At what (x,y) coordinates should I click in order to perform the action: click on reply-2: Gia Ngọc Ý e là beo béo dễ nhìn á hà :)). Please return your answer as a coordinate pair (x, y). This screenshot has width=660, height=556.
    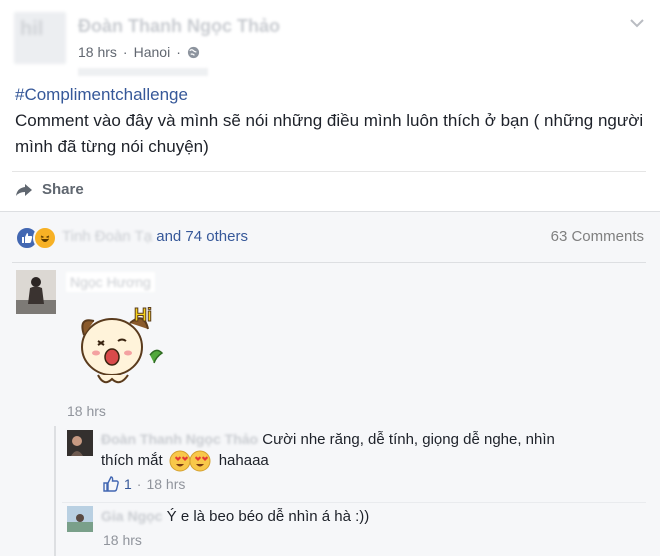
    Looking at the image, I should click on (235, 516).